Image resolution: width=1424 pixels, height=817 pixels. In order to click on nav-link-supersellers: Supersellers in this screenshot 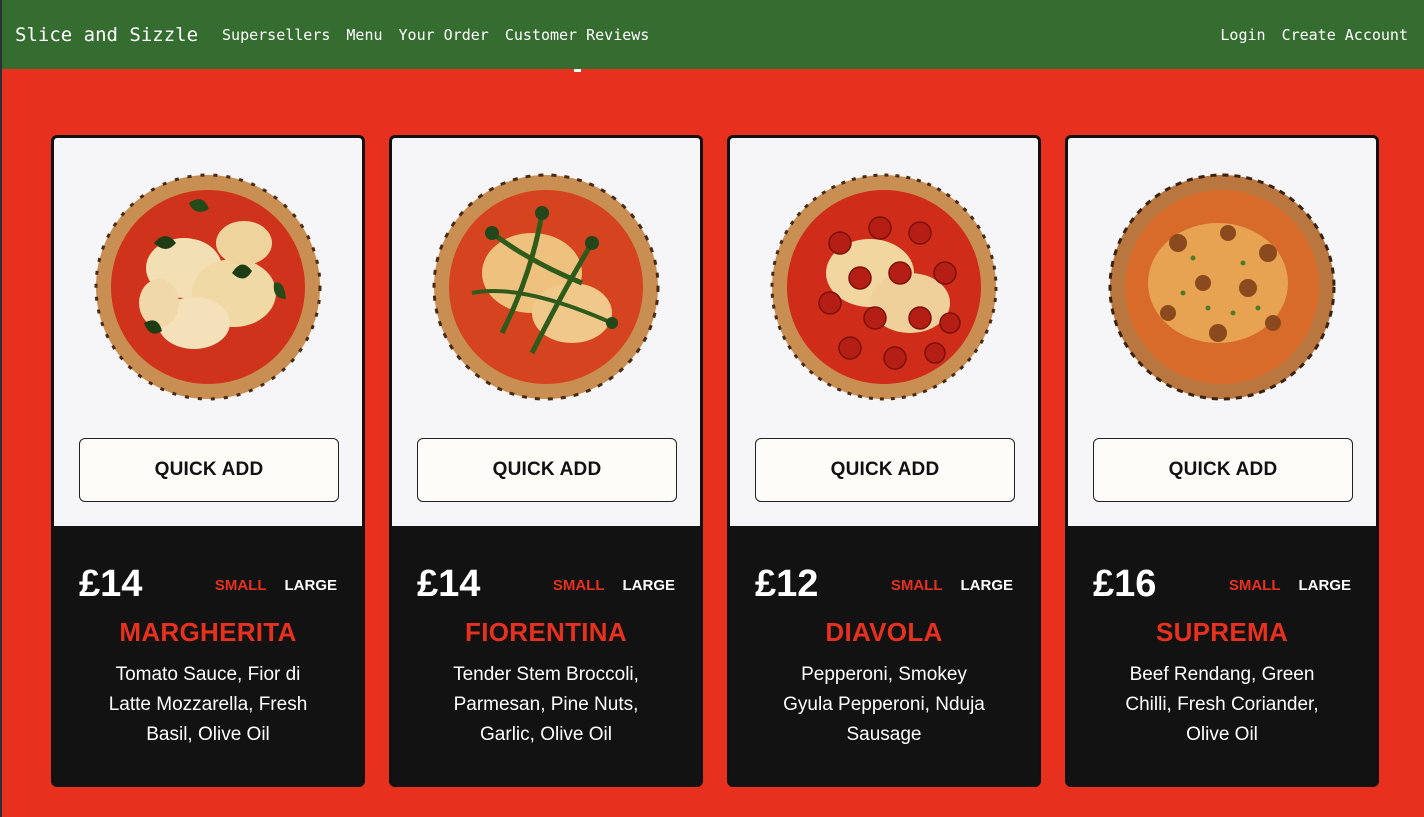, I will do `click(276, 35)`.